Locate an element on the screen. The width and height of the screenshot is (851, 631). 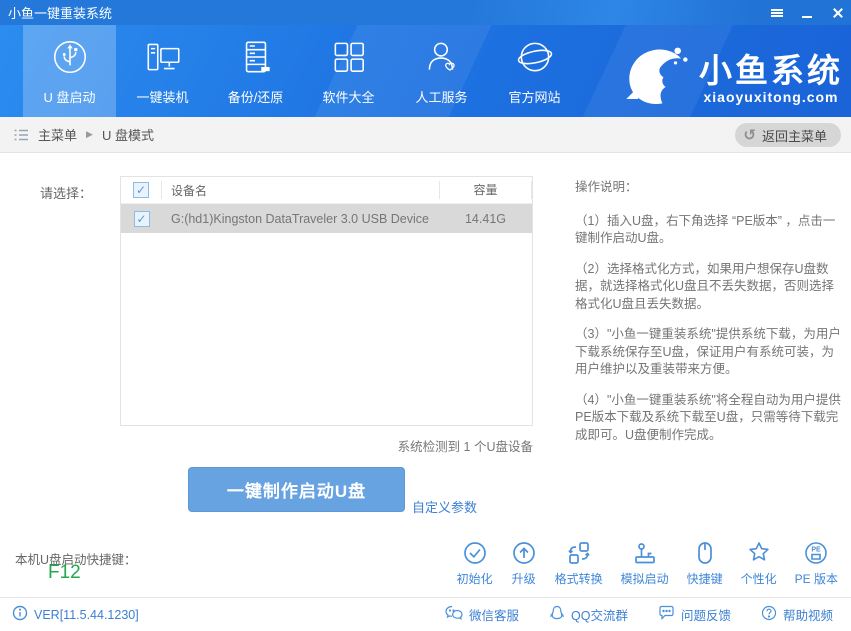
breadcrumb-current: U 盘模式 is located at coordinates (127, 135).